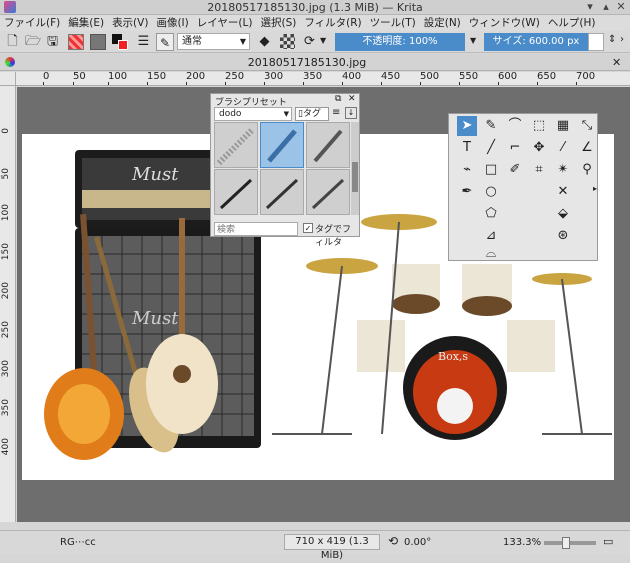  I want to click on menu-image: 画像(I), so click(172, 23).